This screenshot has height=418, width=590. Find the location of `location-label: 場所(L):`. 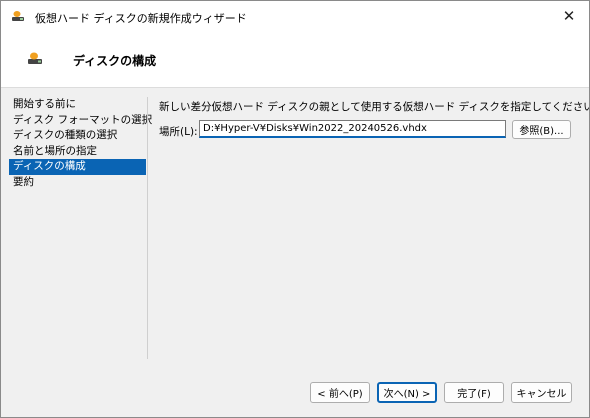

location-label: 場所(L): is located at coordinates (178, 132).